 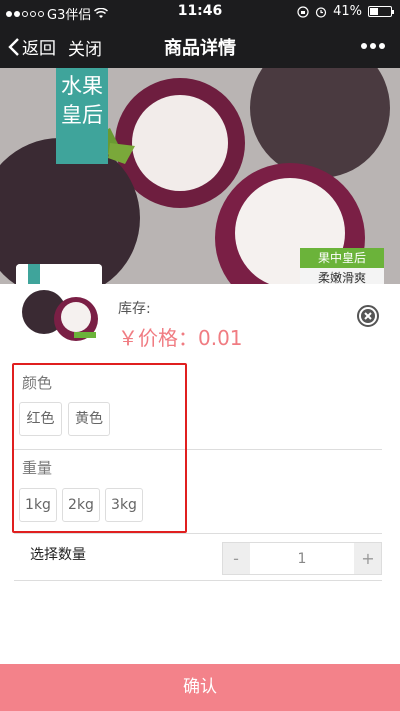 What do you see at coordinates (40, 419) in the screenshot?
I see `color-option-red: 红色` at bounding box center [40, 419].